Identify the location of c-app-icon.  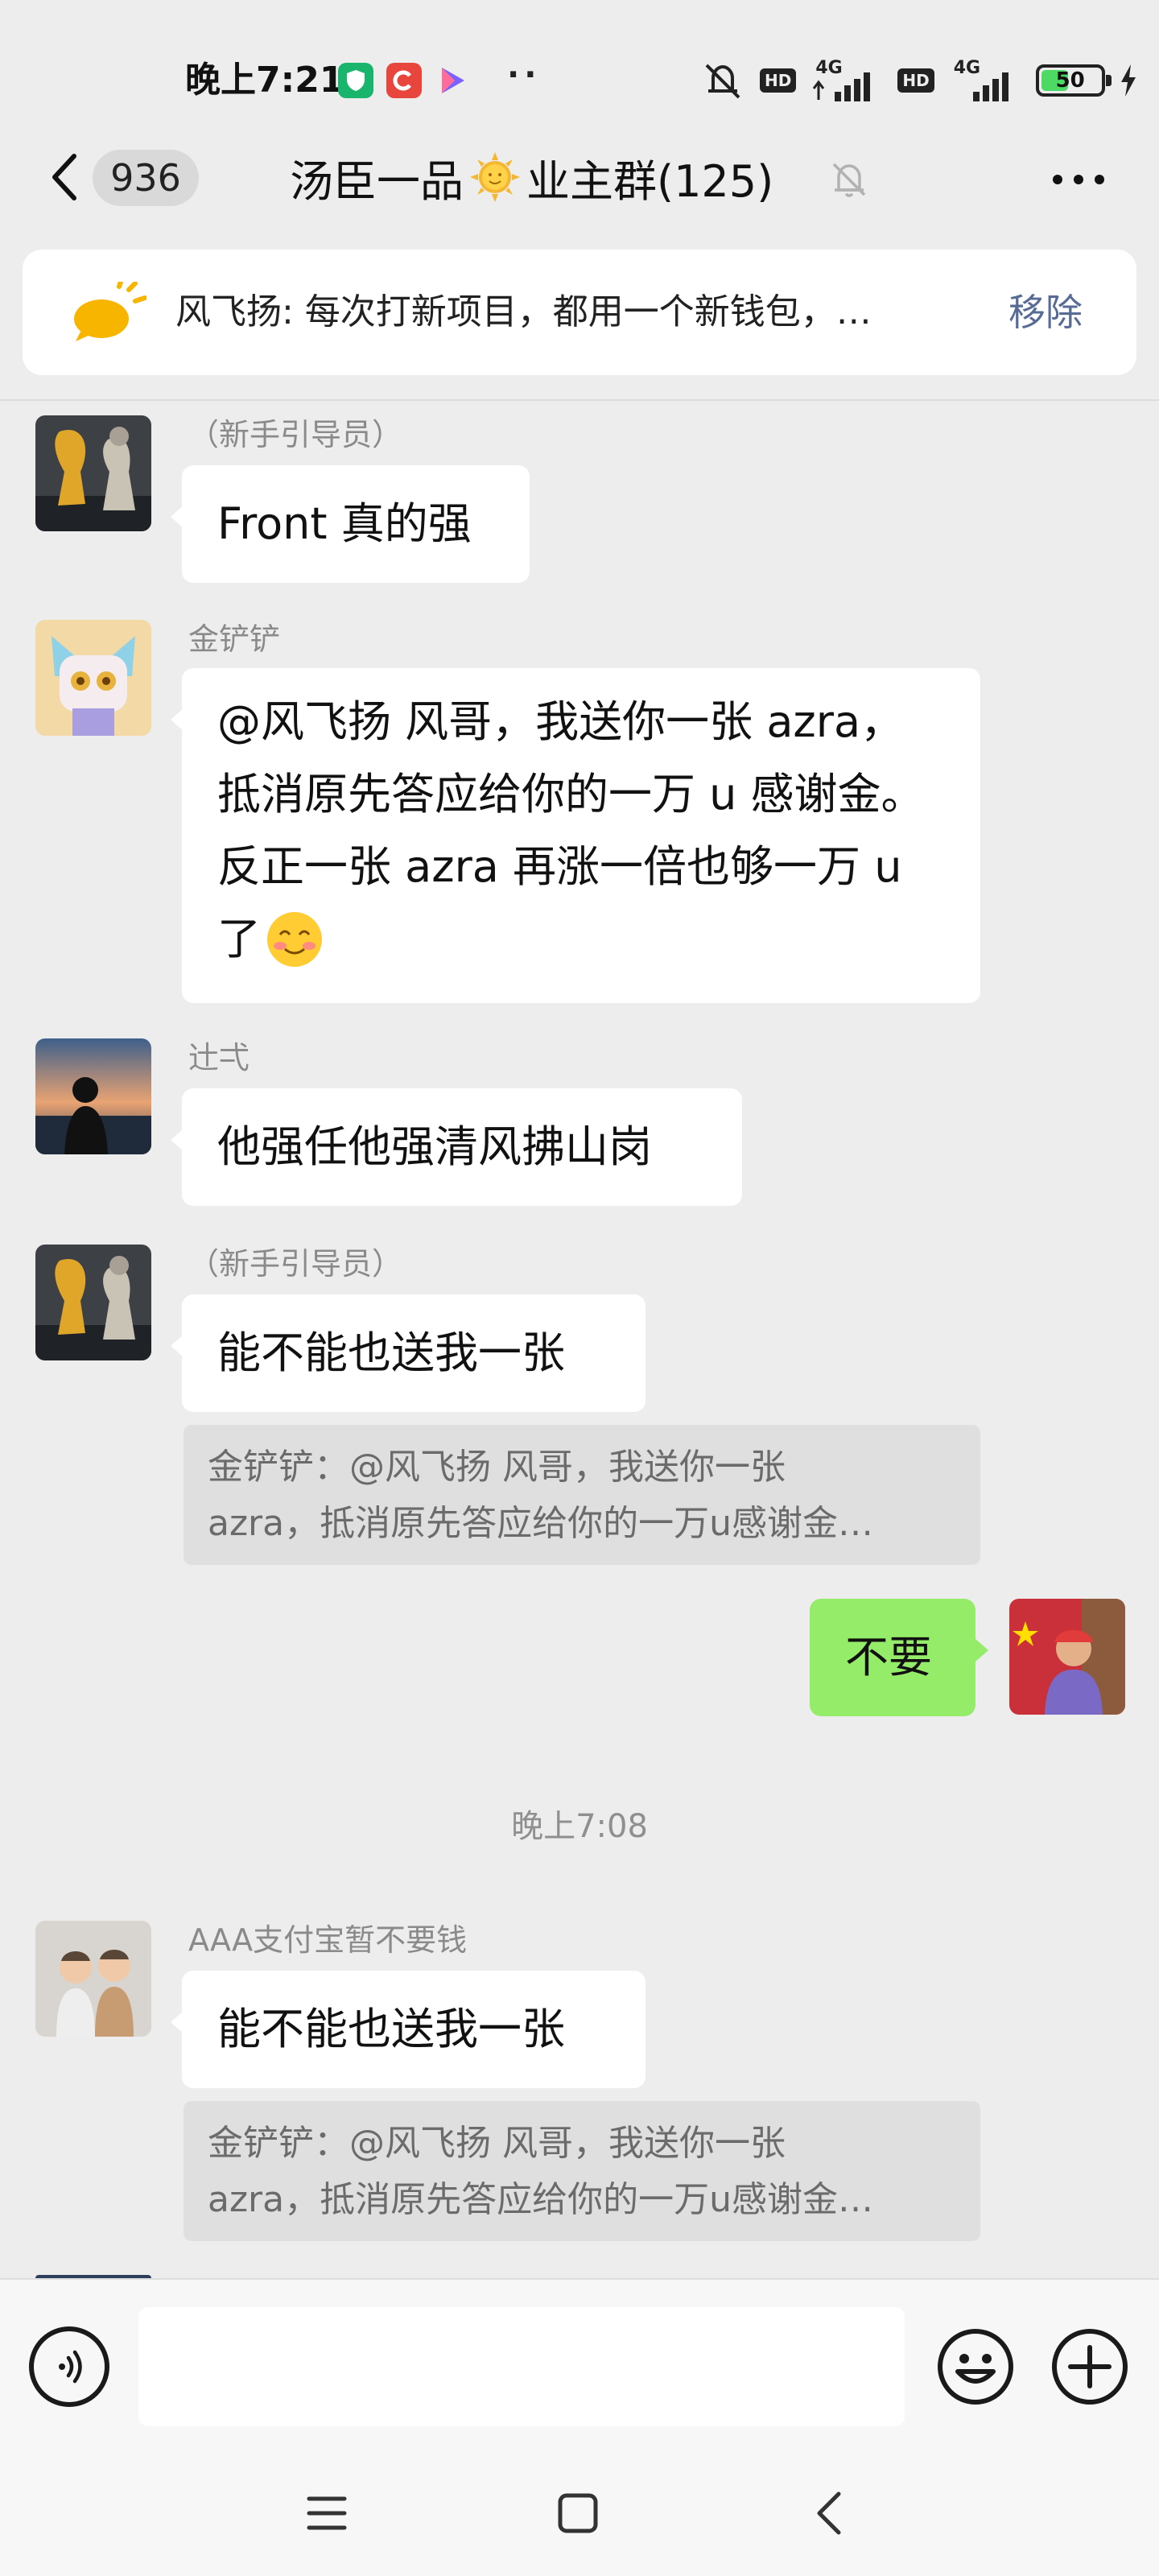
(404, 80).